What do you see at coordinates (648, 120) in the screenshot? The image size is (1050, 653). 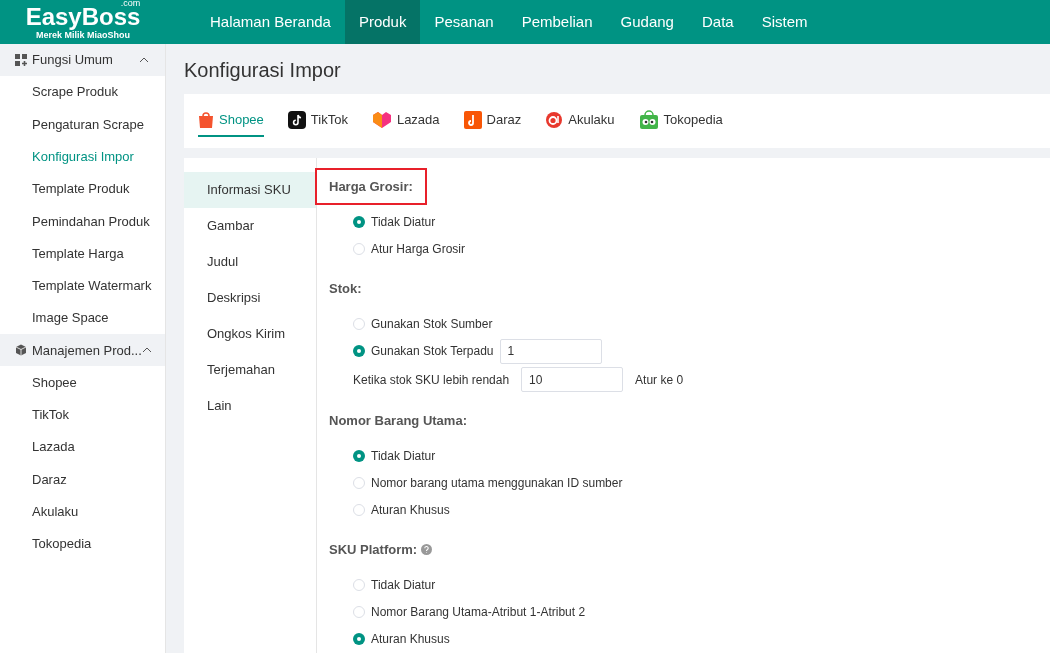 I see `owl-bag-icon` at bounding box center [648, 120].